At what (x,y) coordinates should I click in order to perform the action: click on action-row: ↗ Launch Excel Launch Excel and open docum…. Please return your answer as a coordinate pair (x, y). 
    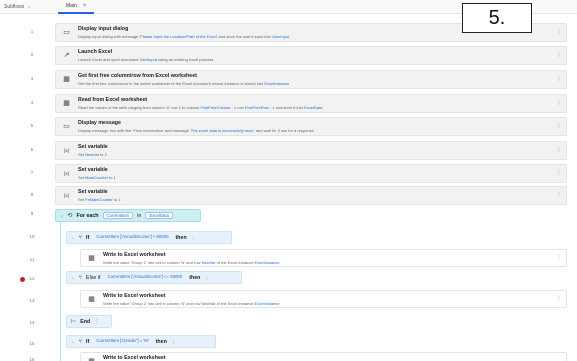
    Looking at the image, I should click on (311, 55).